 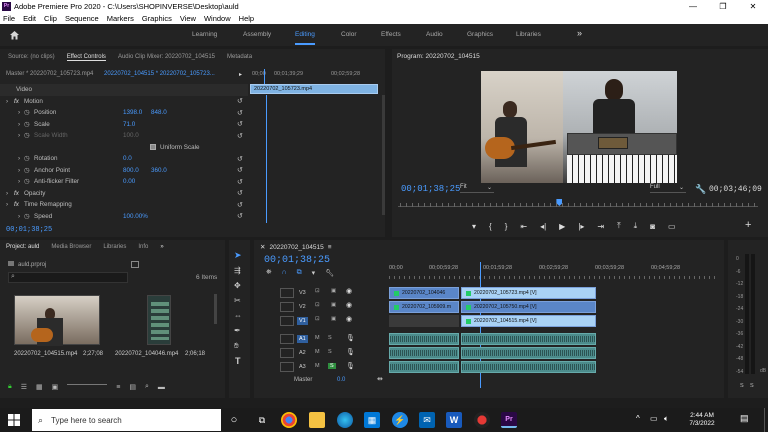 What do you see at coordinates (129, 181) in the screenshot?
I see `effect-value: 0.00` at bounding box center [129, 181].